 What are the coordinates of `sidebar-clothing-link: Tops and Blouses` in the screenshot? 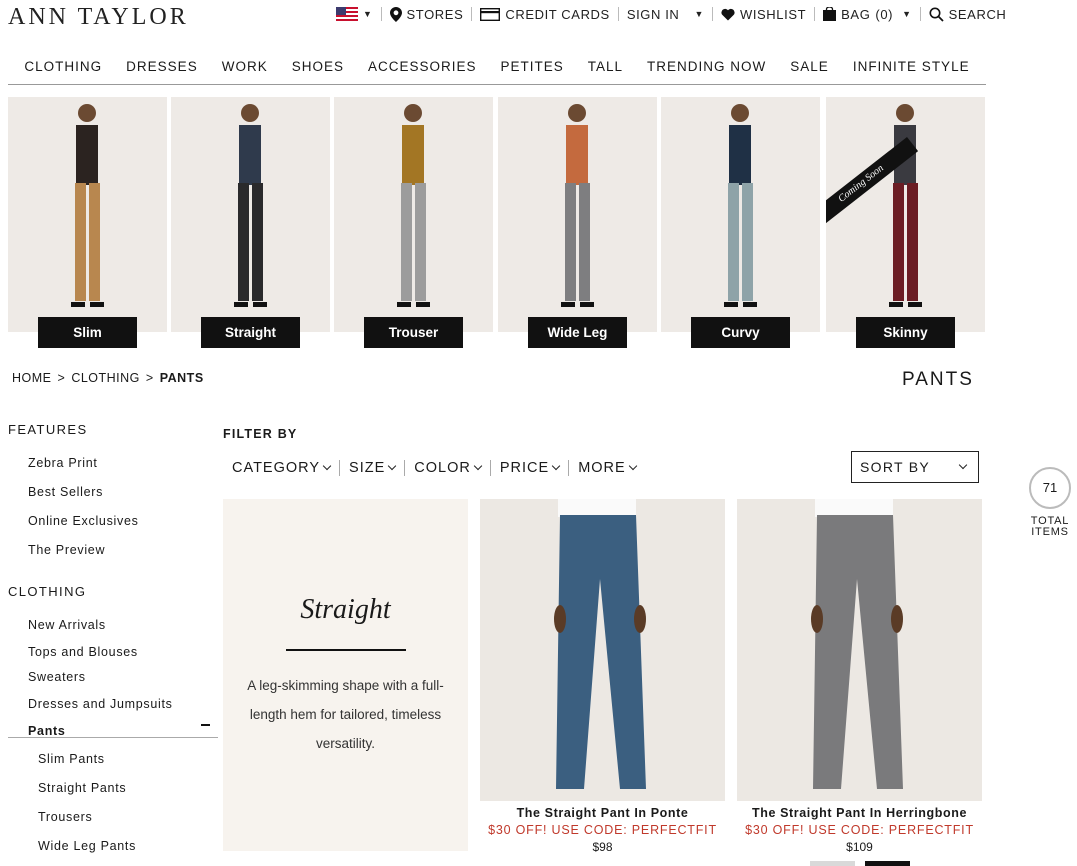 It's located at (83, 652).